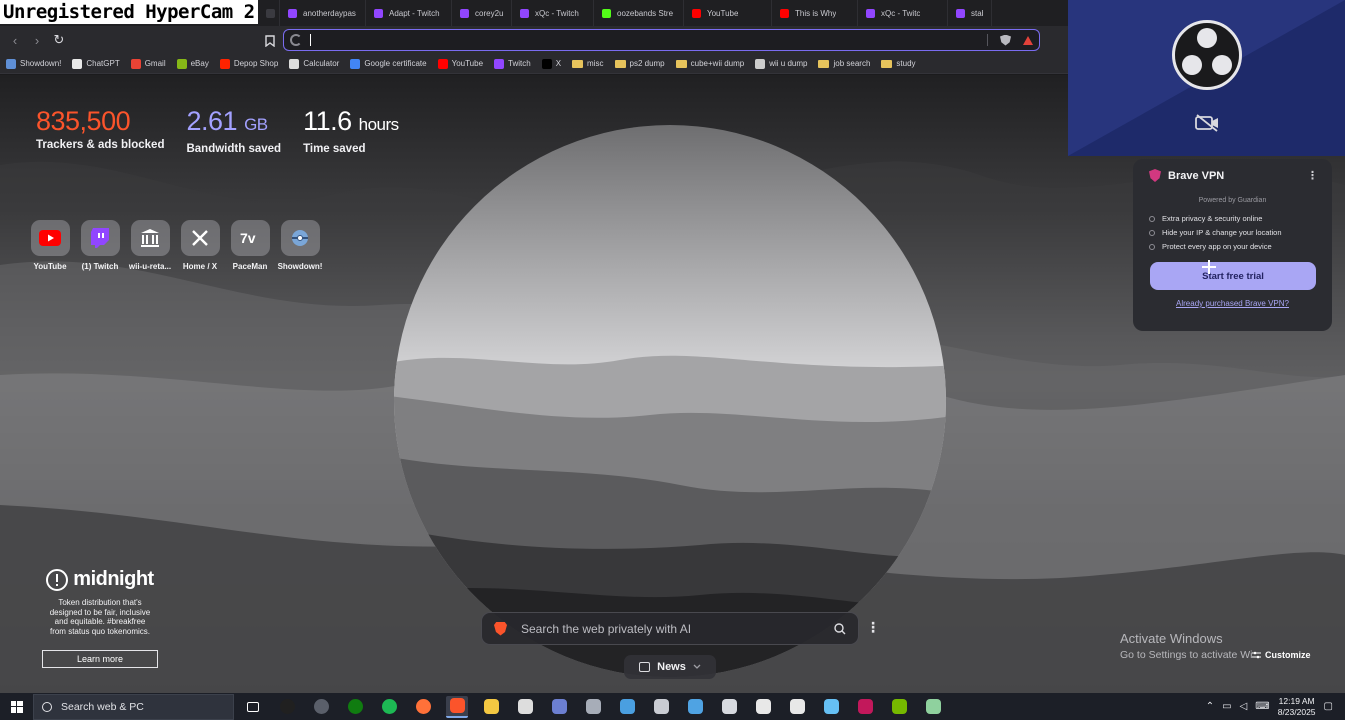 This screenshot has width=1345, height=720. I want to click on bookmark-item: Twitch, so click(512, 63).